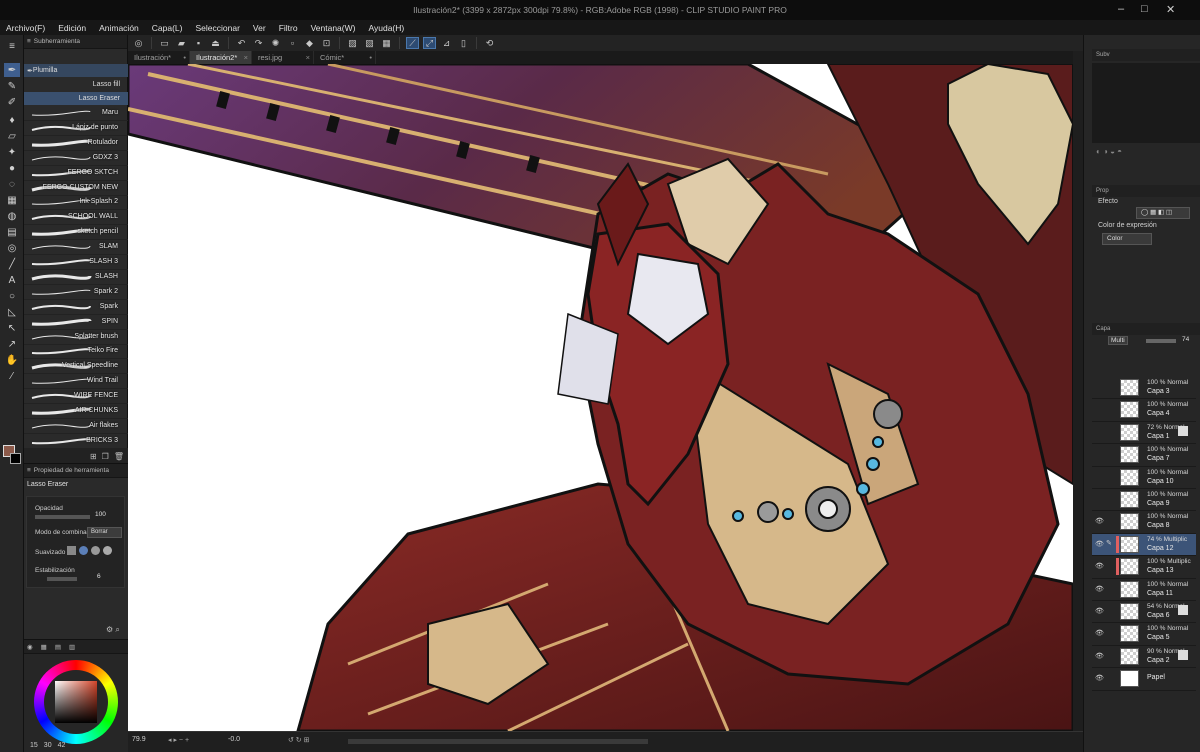 The width and height of the screenshot is (1200, 752). Describe the element at coordinates (25, 28) in the screenshot. I see `menu-archivo: Archivo(F)` at that location.